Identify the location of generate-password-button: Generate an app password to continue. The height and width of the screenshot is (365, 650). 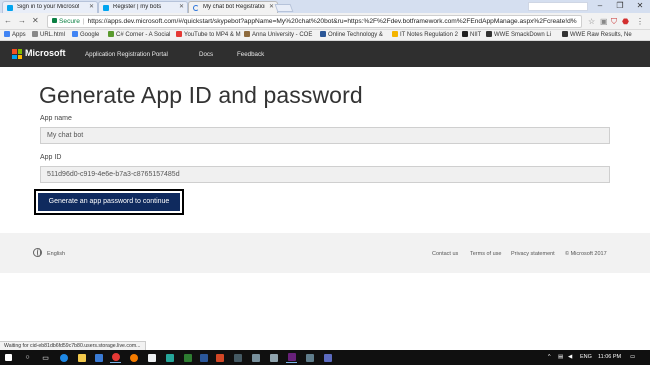
(109, 202).